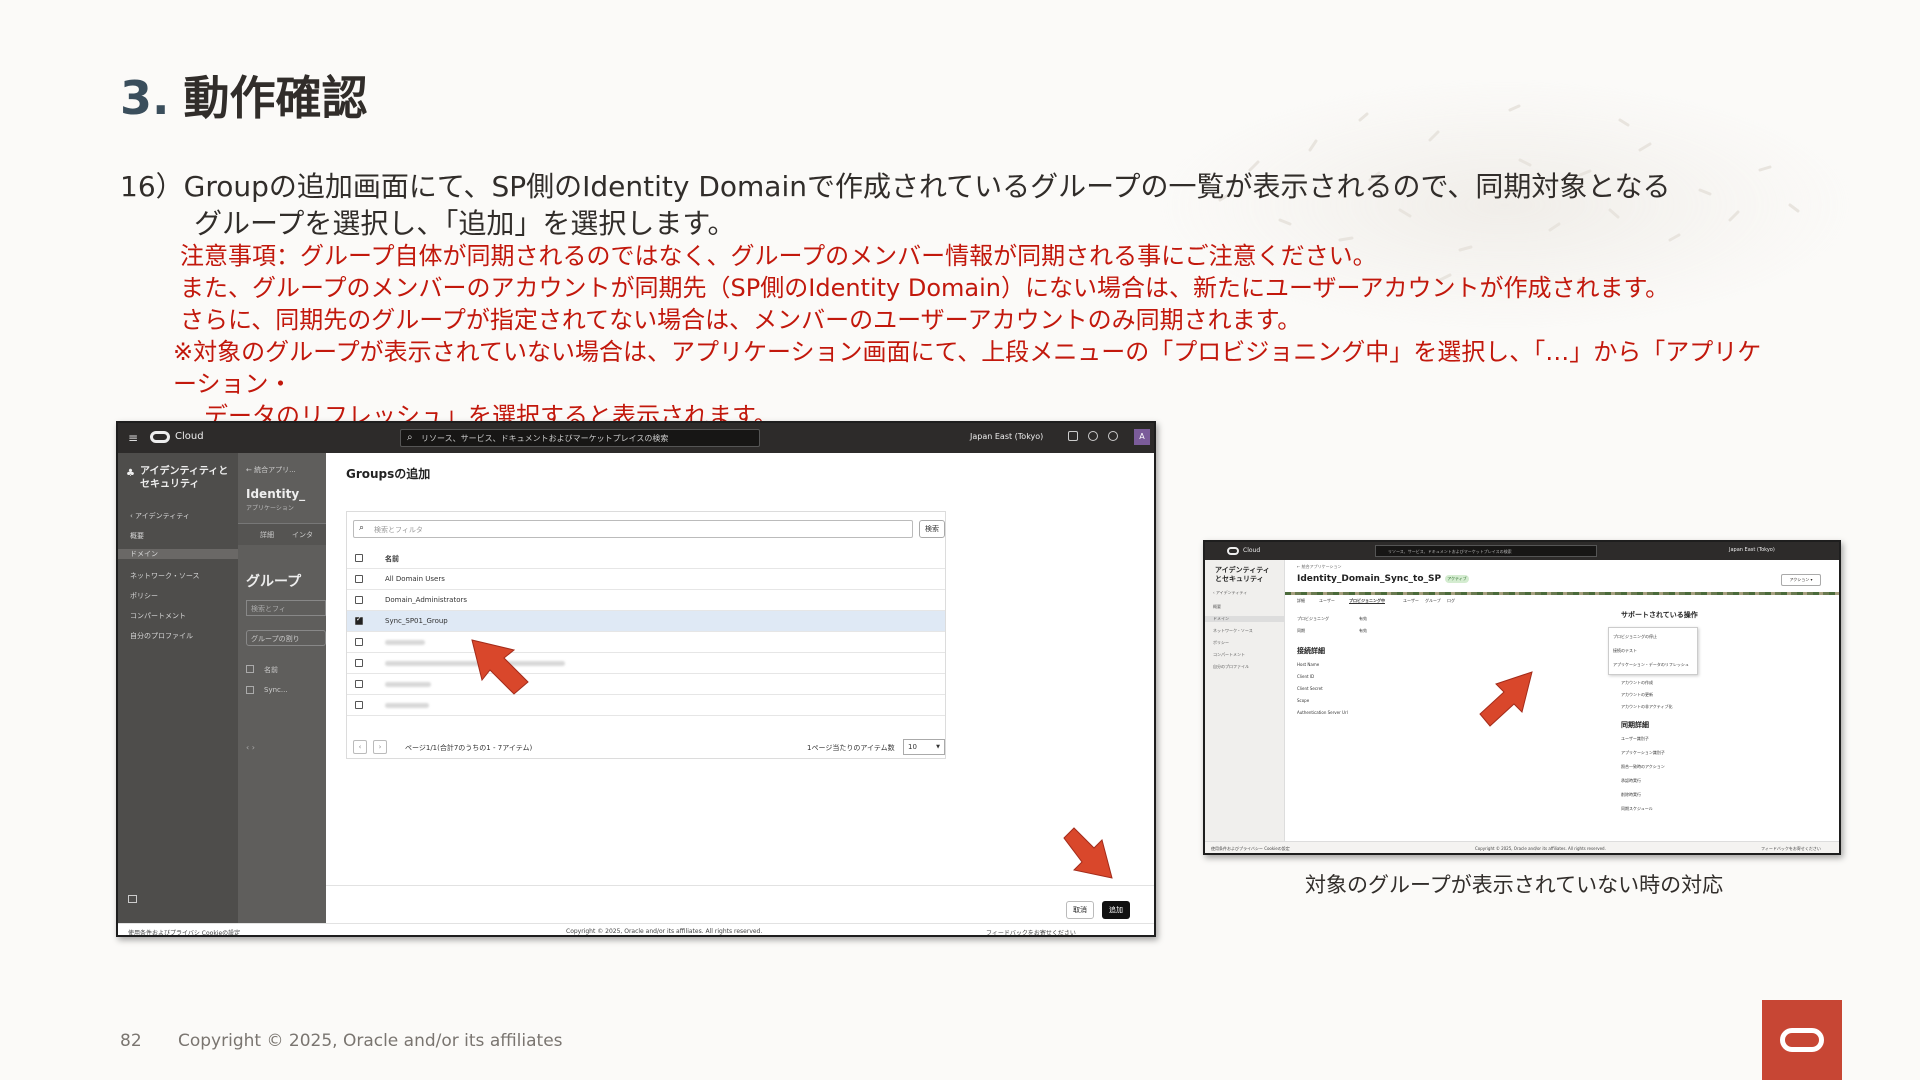 Image resolution: width=1920 pixels, height=1080 pixels. I want to click on hamburger-menu-icon: ≡, so click(133, 438).